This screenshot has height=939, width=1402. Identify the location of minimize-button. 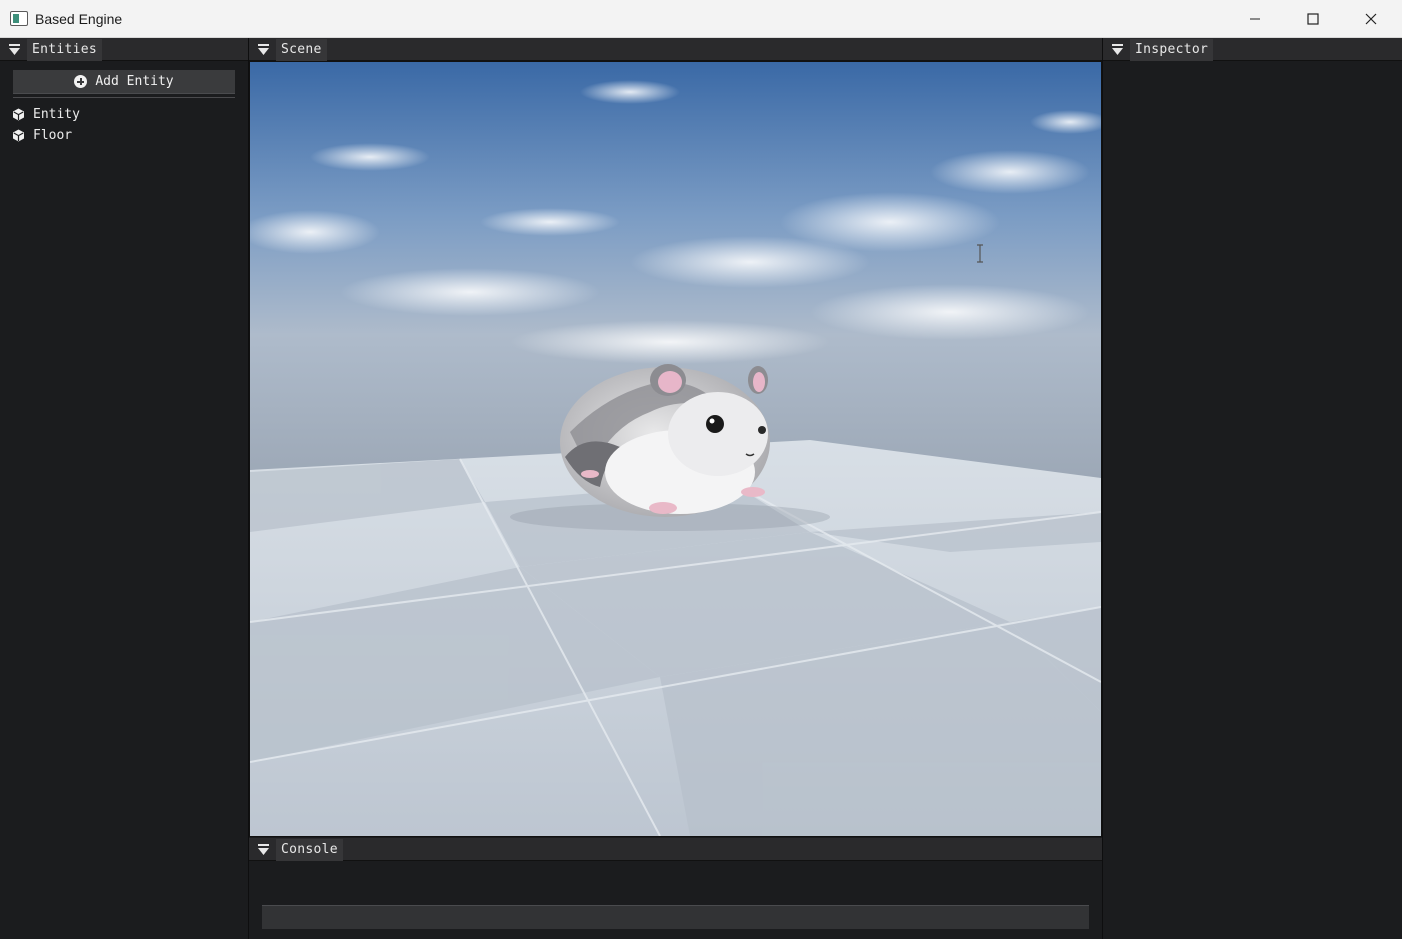
(1255, 19).